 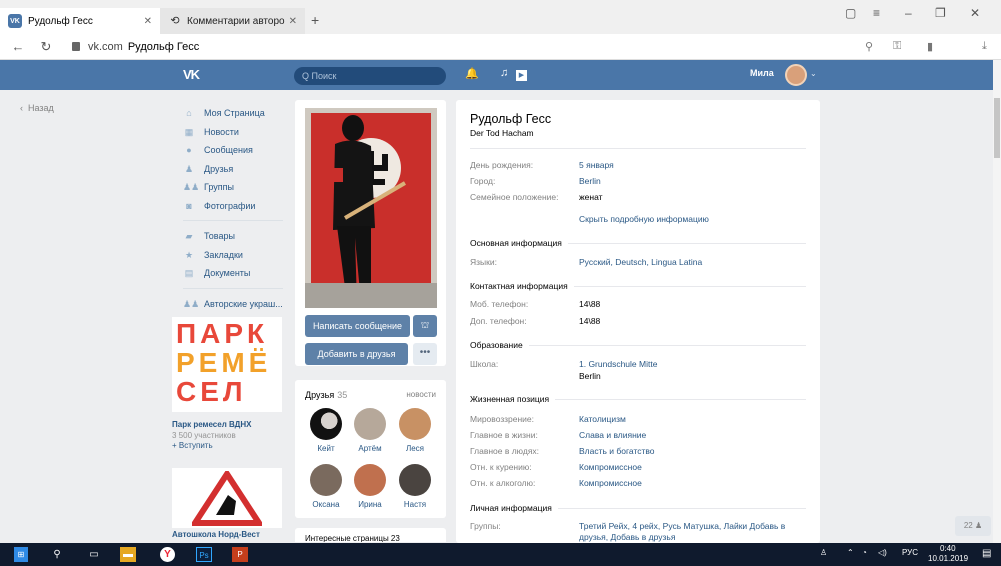 What do you see at coordinates (930, 46) in the screenshot?
I see `bookmark-icon: ▮` at bounding box center [930, 46].